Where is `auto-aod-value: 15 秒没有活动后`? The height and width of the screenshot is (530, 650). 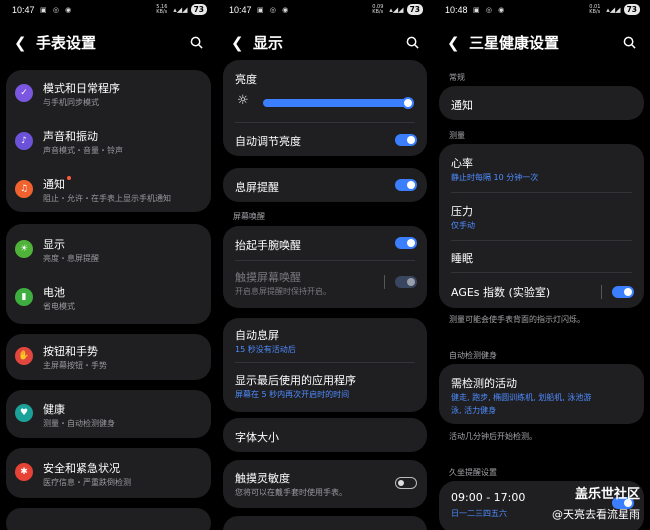 auto-aod-value: 15 秒没有活动后 is located at coordinates (265, 349).